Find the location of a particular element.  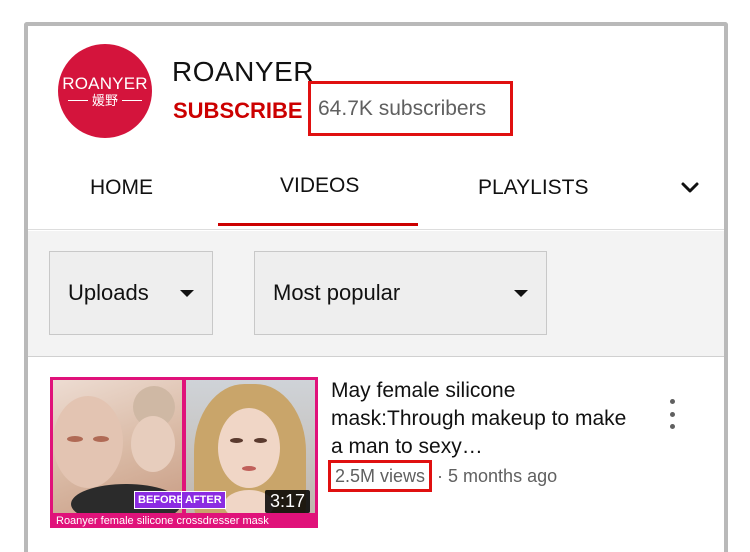

uploads-dropdown: Uploads is located at coordinates (131, 293).